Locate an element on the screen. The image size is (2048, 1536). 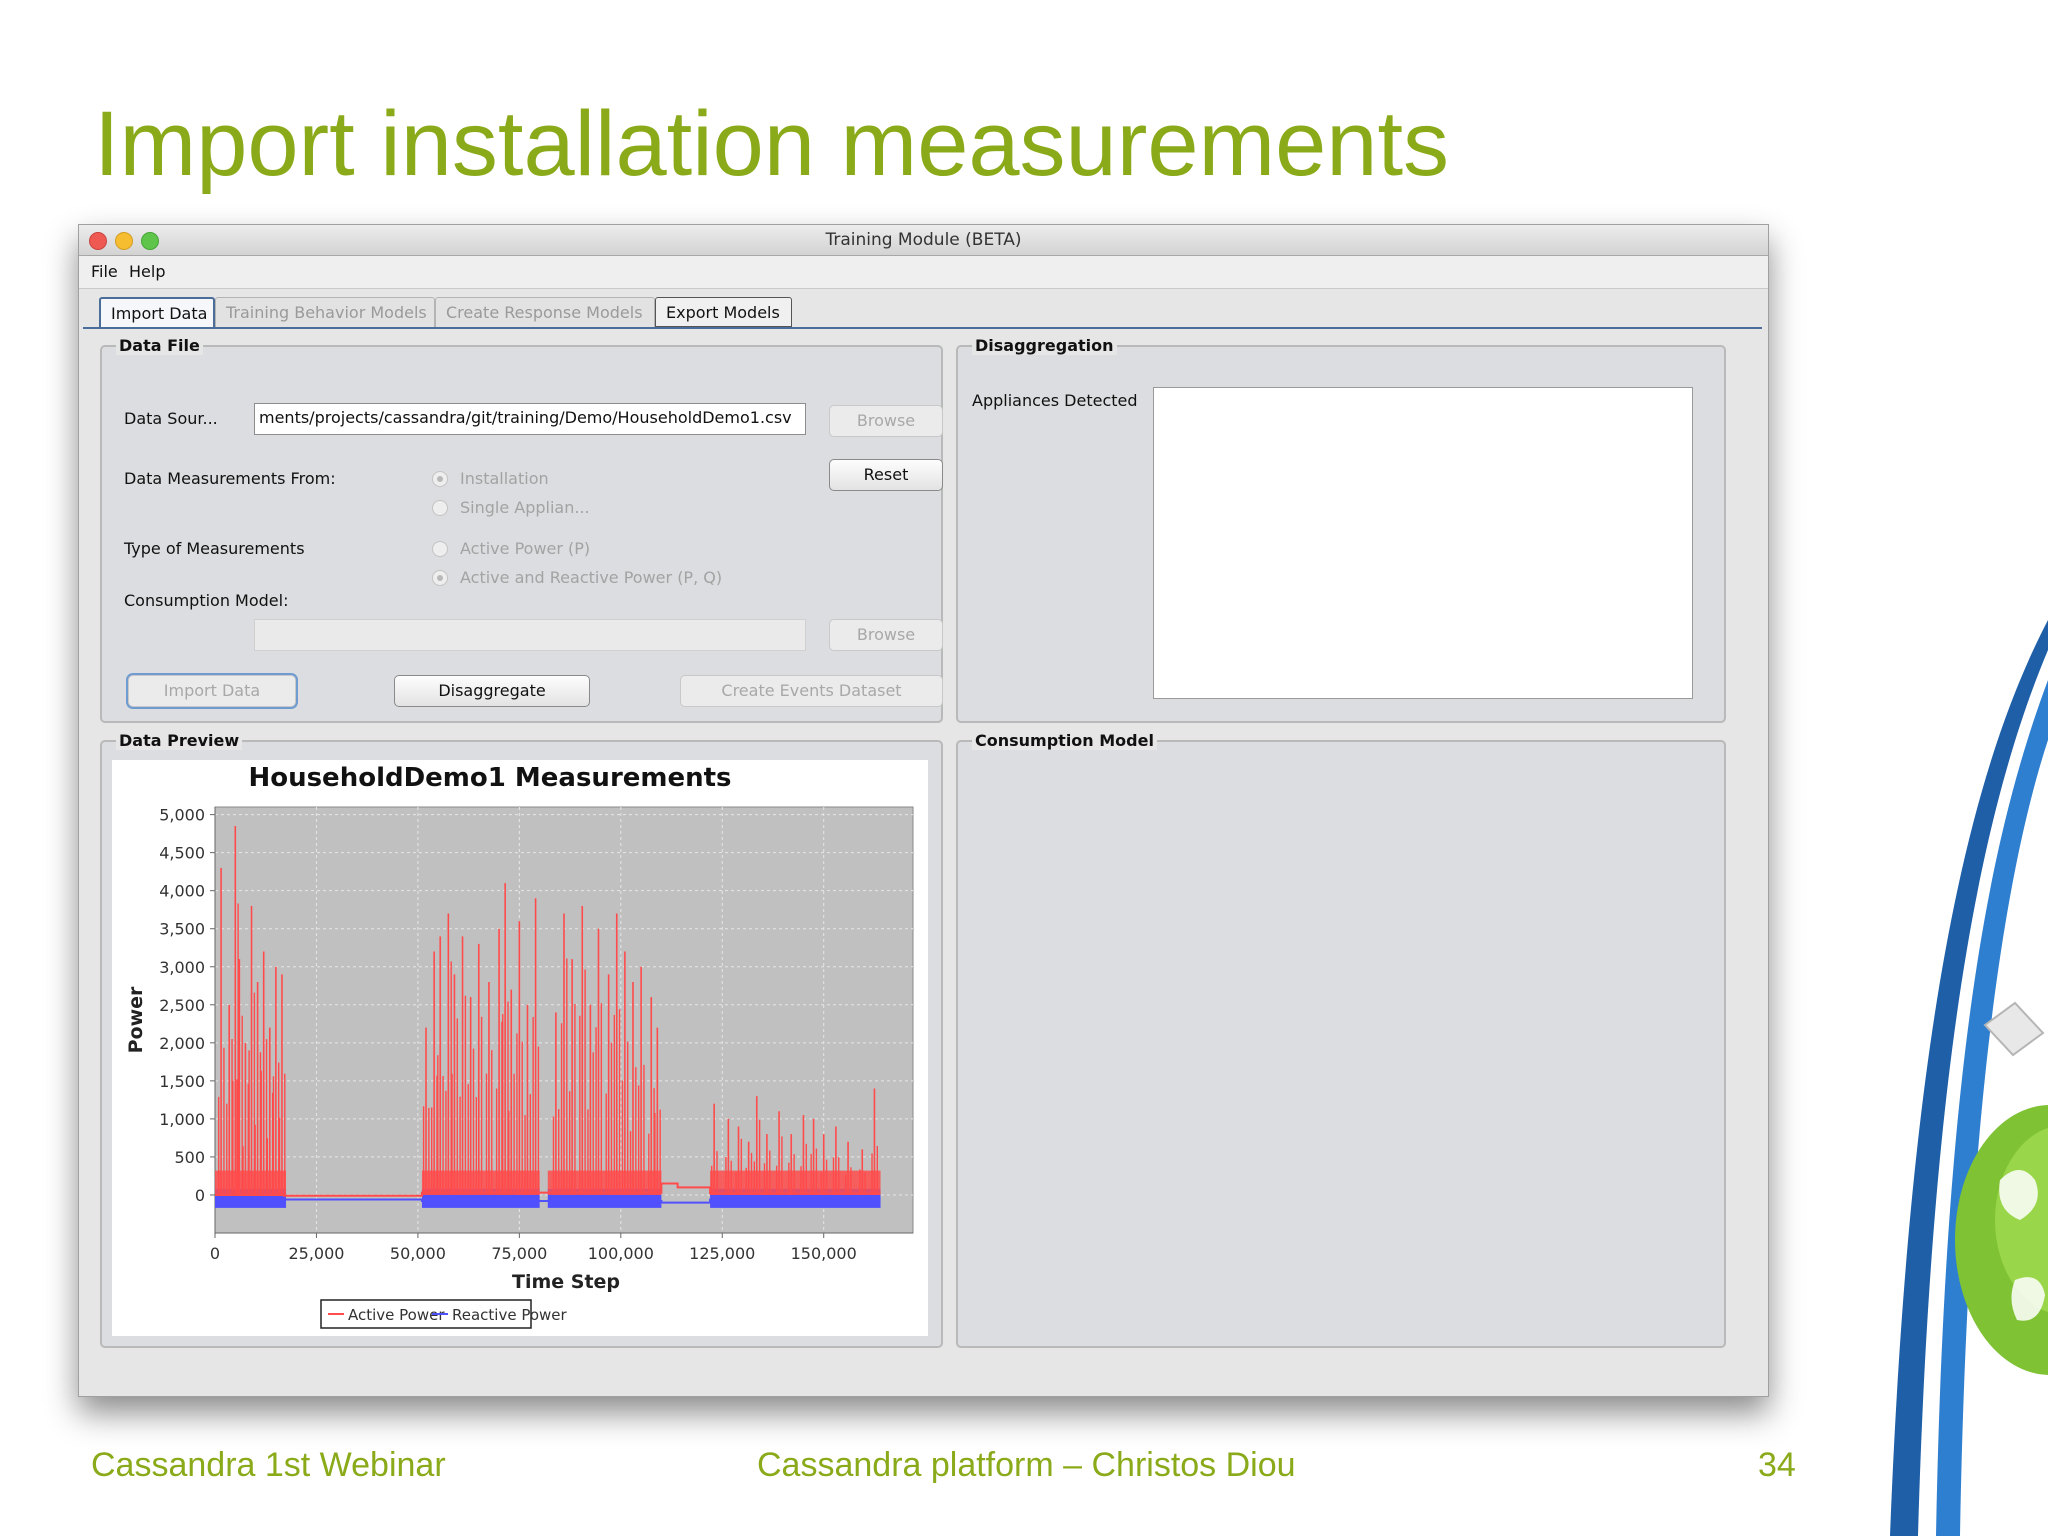
y-tick-label: 1,500 is located at coordinates (182, 1081).